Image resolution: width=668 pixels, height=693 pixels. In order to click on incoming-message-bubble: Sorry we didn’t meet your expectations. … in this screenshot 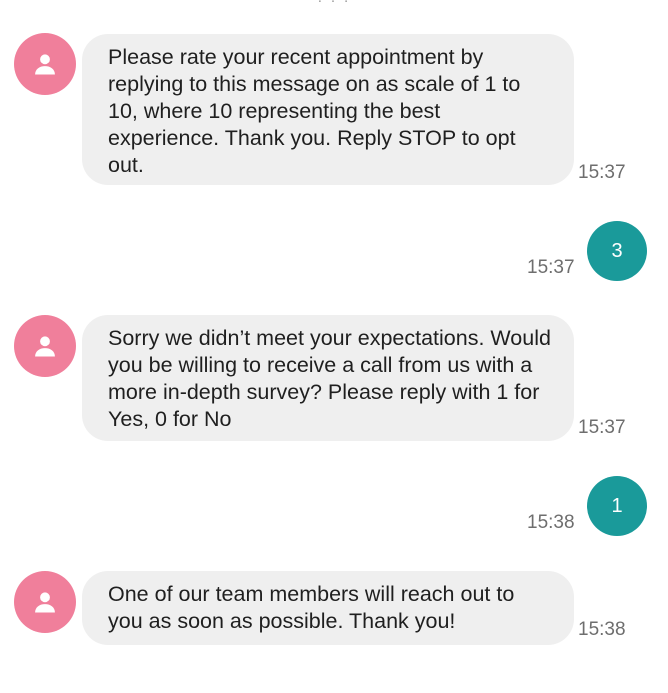, I will do `click(328, 378)`.